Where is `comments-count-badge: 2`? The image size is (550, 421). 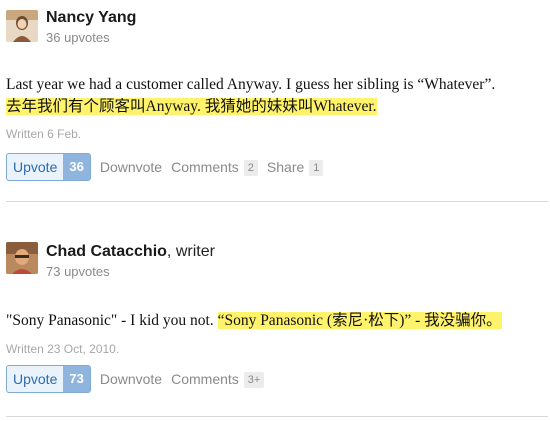
comments-count-badge: 2 is located at coordinates (250, 167).